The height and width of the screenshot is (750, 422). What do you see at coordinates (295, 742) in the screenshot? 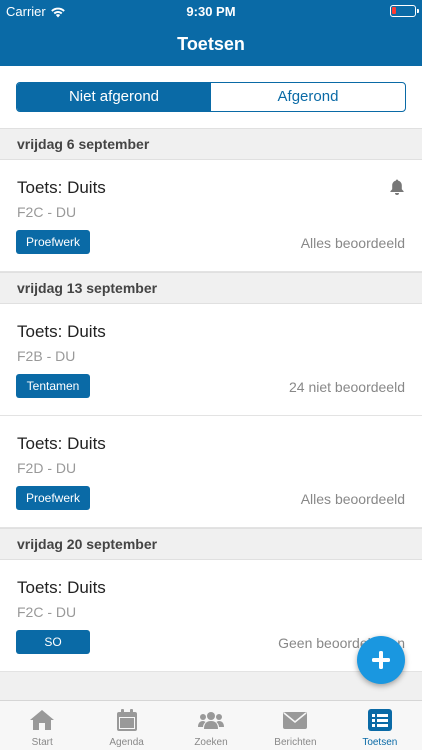
I see `tab-label: Berichten` at bounding box center [295, 742].